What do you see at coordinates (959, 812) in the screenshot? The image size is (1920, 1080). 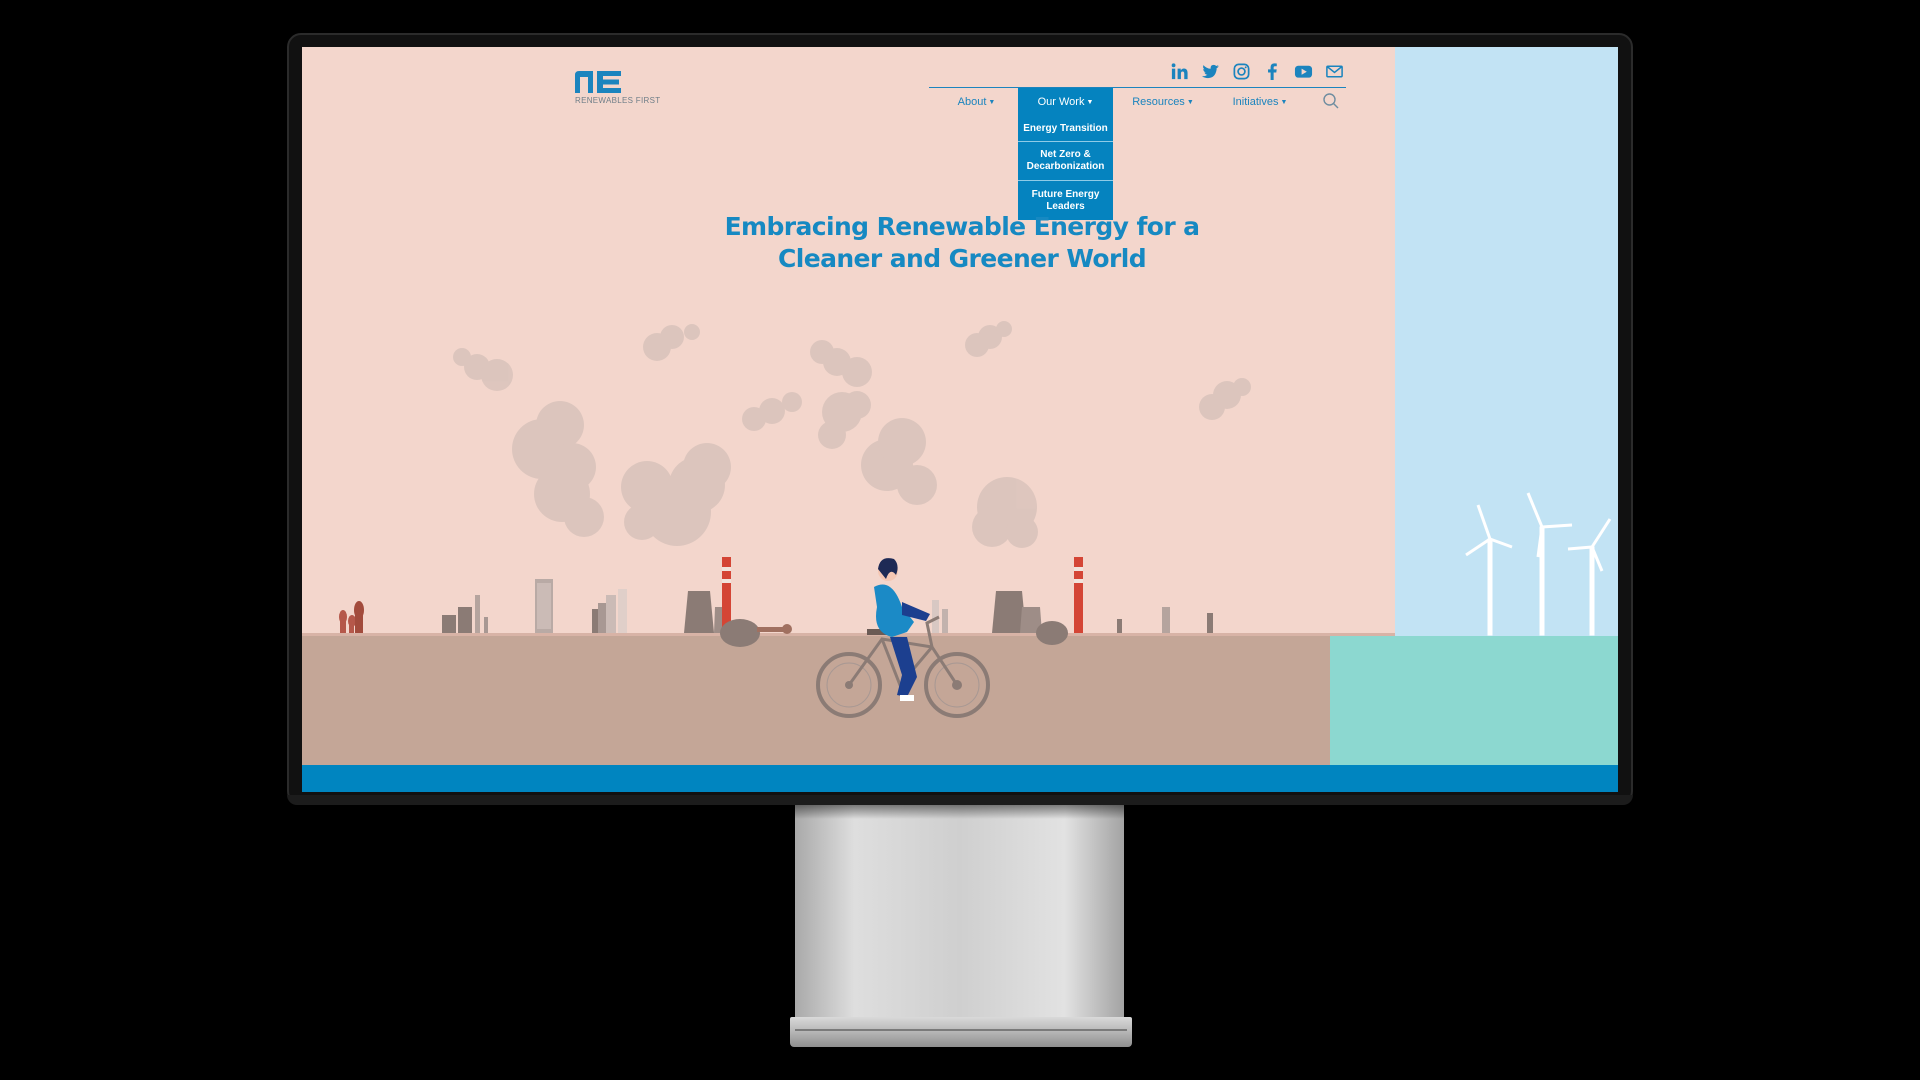 I see `monitor-stand-shadow` at bounding box center [959, 812].